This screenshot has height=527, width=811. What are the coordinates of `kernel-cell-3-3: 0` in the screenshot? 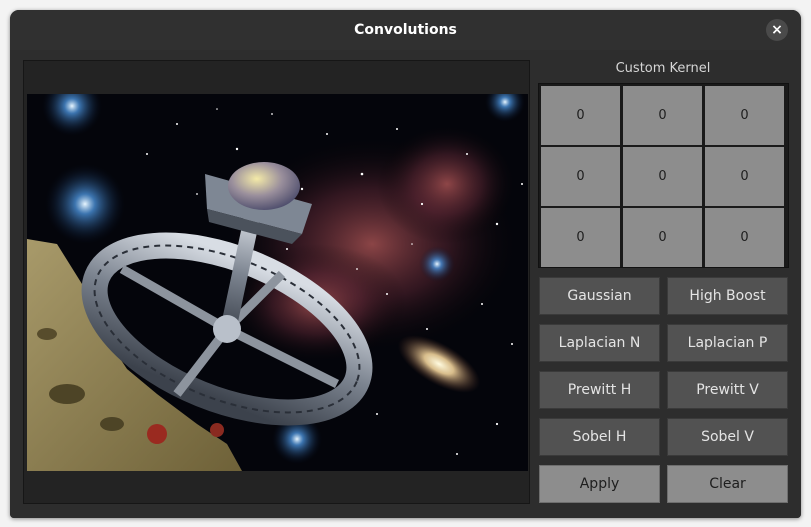 It's located at (744, 237).